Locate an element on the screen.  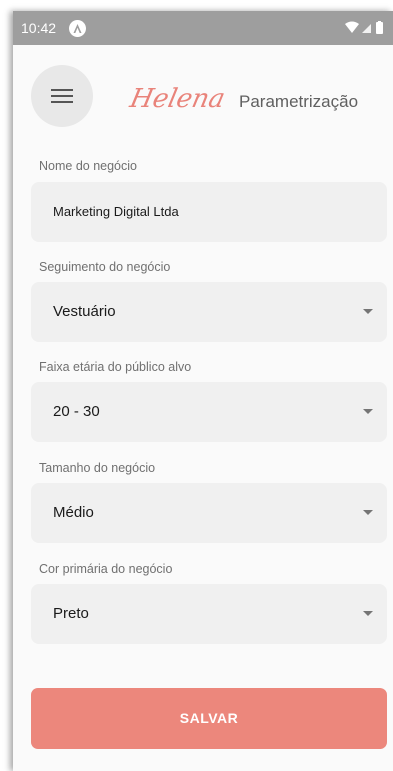
business-size-label: Tamanho do negócio is located at coordinates (97, 468).